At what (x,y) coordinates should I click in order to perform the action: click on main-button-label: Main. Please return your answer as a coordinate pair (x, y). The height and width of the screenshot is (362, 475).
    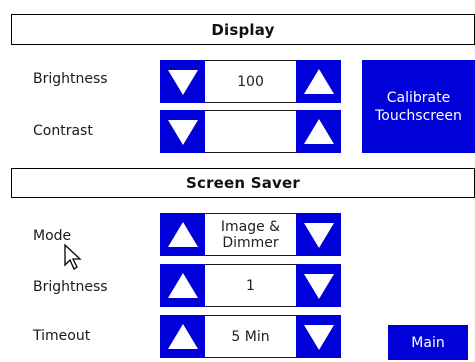
    Looking at the image, I should click on (428, 342).